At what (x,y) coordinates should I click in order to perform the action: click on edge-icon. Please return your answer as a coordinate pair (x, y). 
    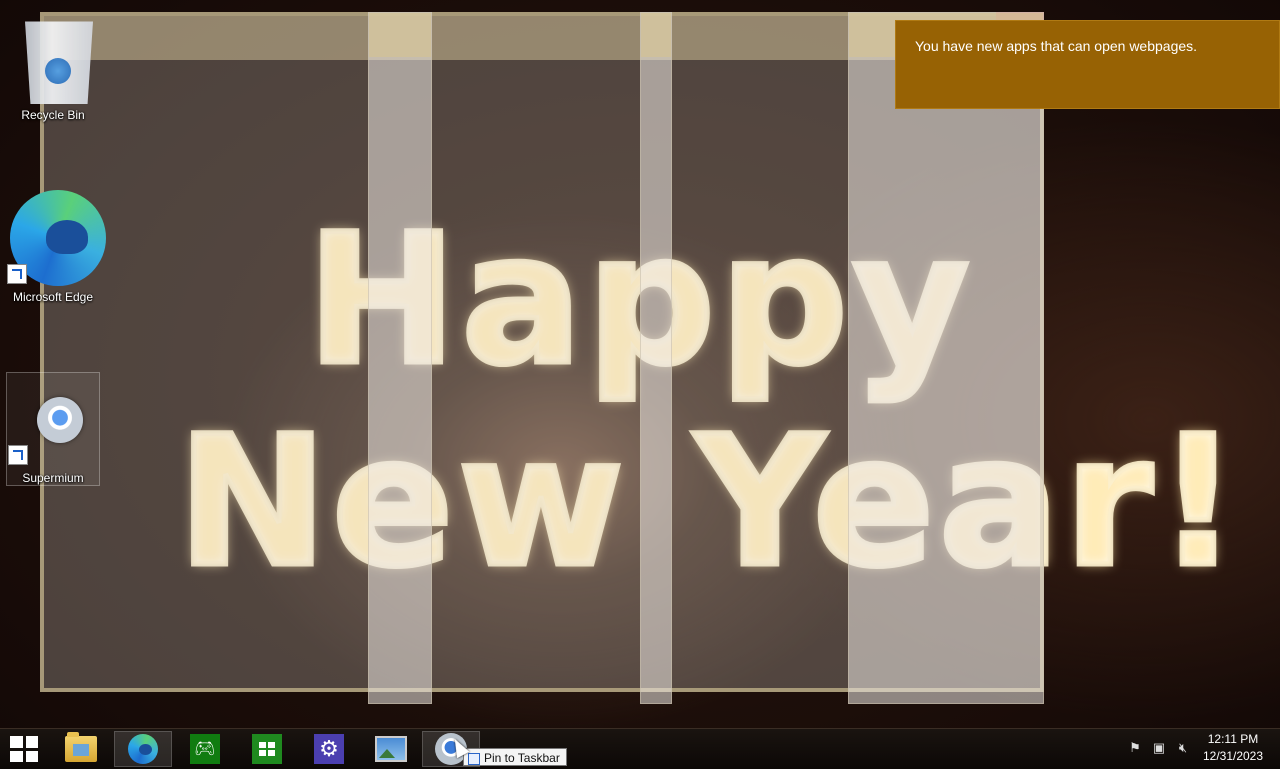
    Looking at the image, I should click on (143, 749).